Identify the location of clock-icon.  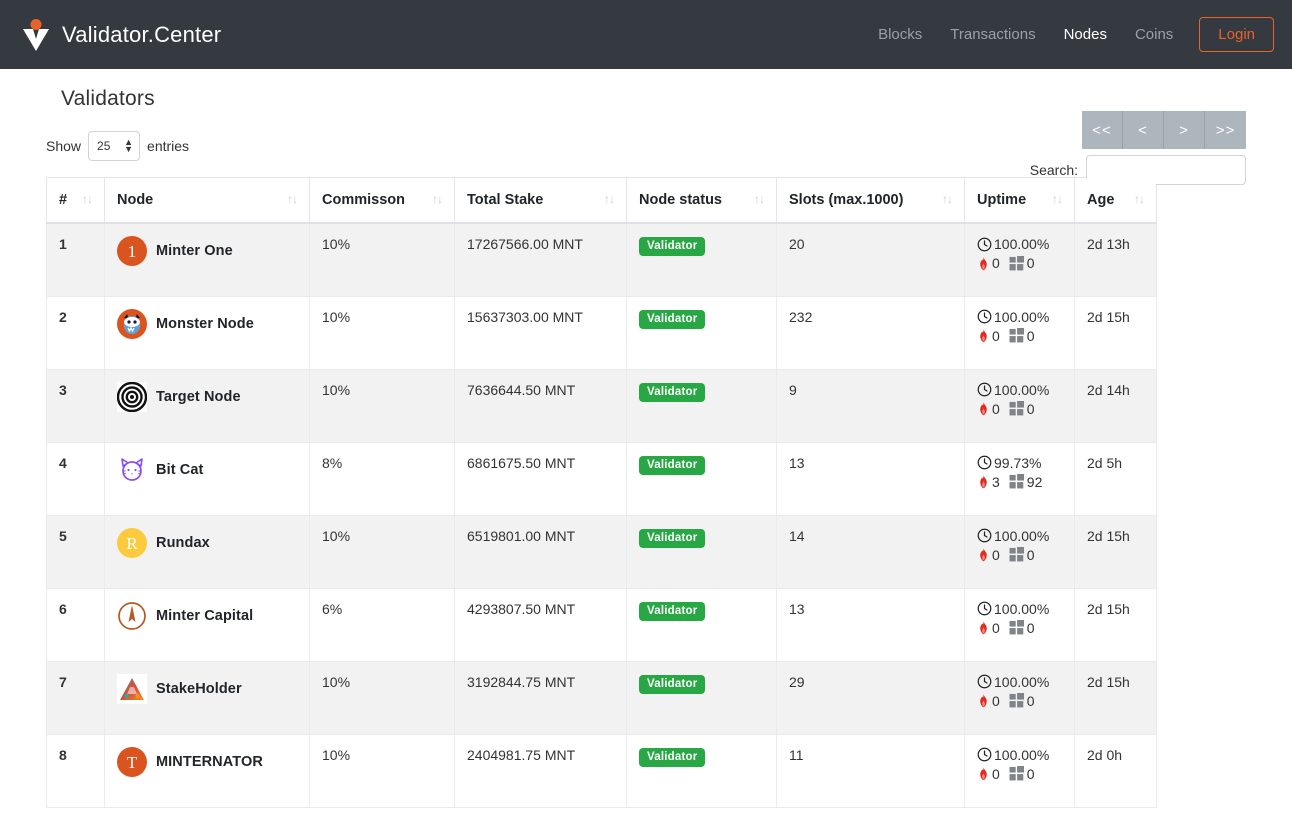
(985, 462).